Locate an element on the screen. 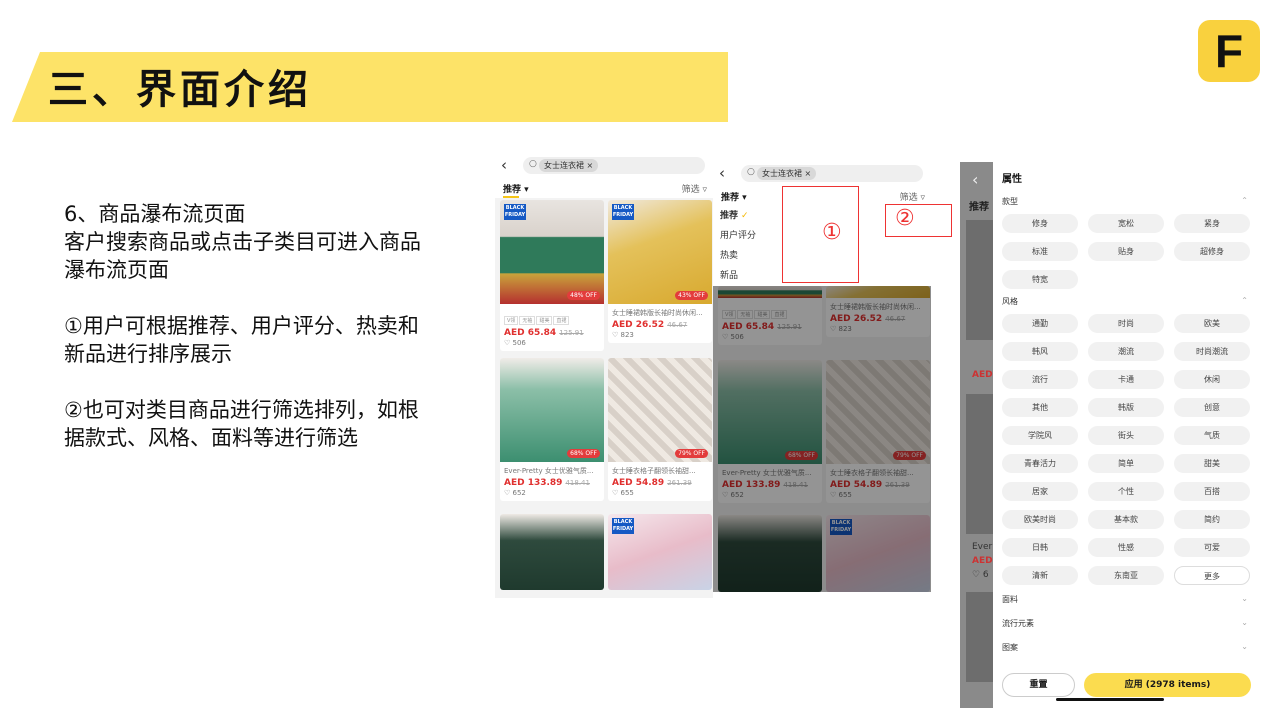  filter-option: 创意 is located at coordinates (1212, 407).